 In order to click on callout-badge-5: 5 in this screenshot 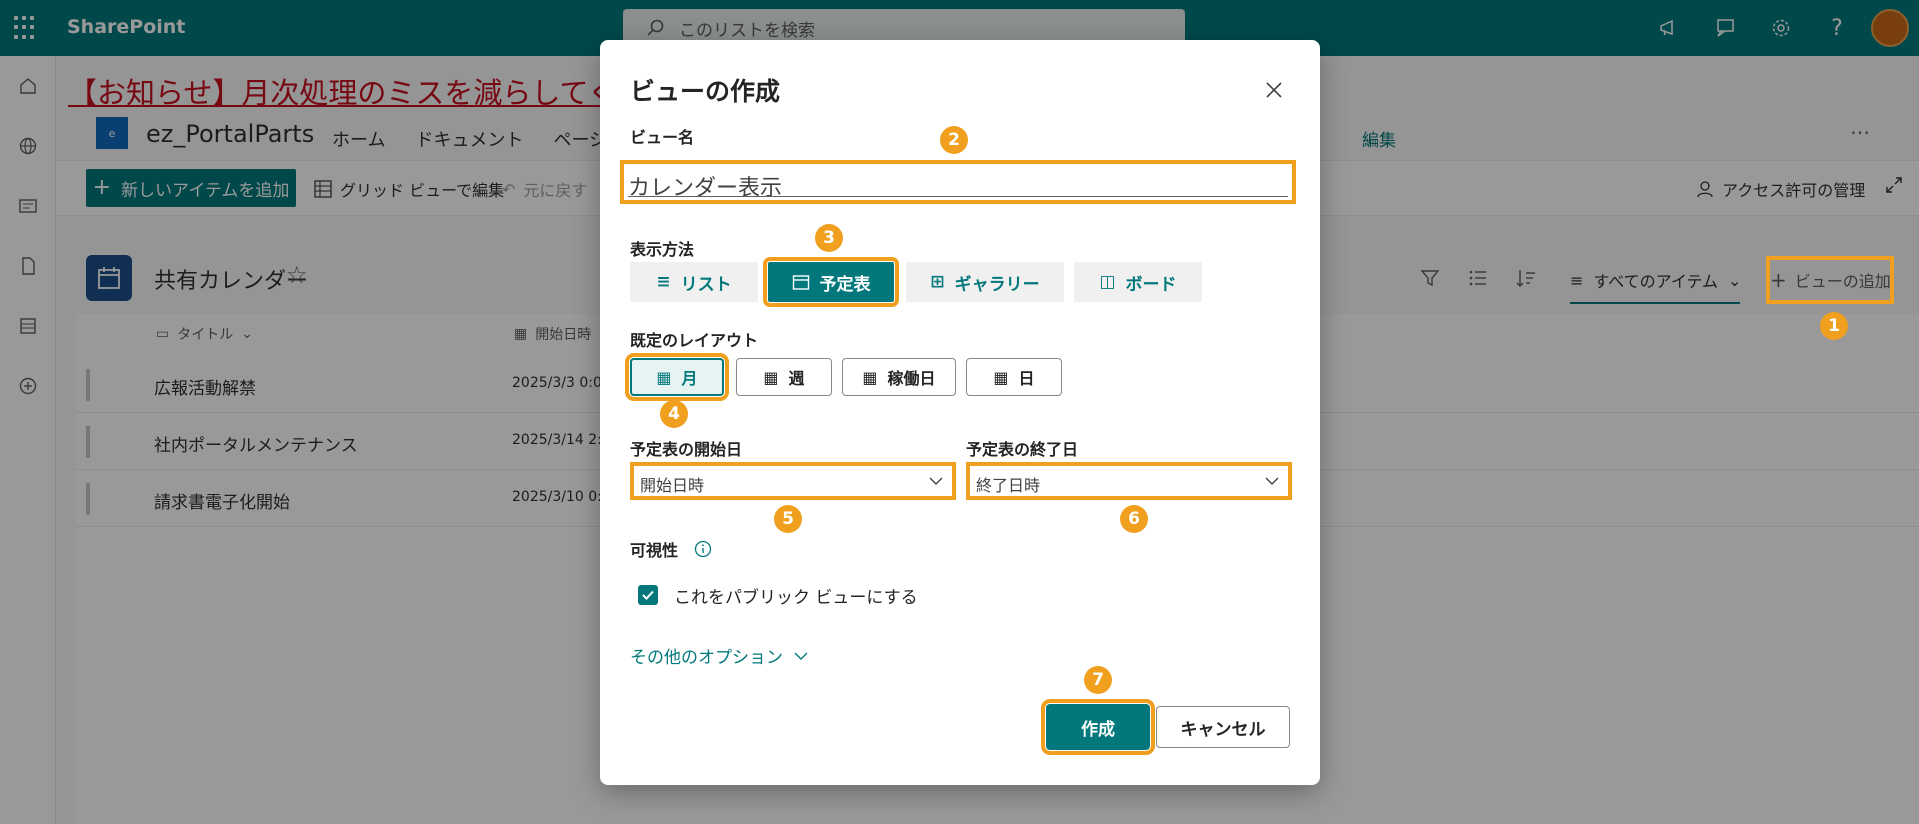, I will do `click(788, 519)`.